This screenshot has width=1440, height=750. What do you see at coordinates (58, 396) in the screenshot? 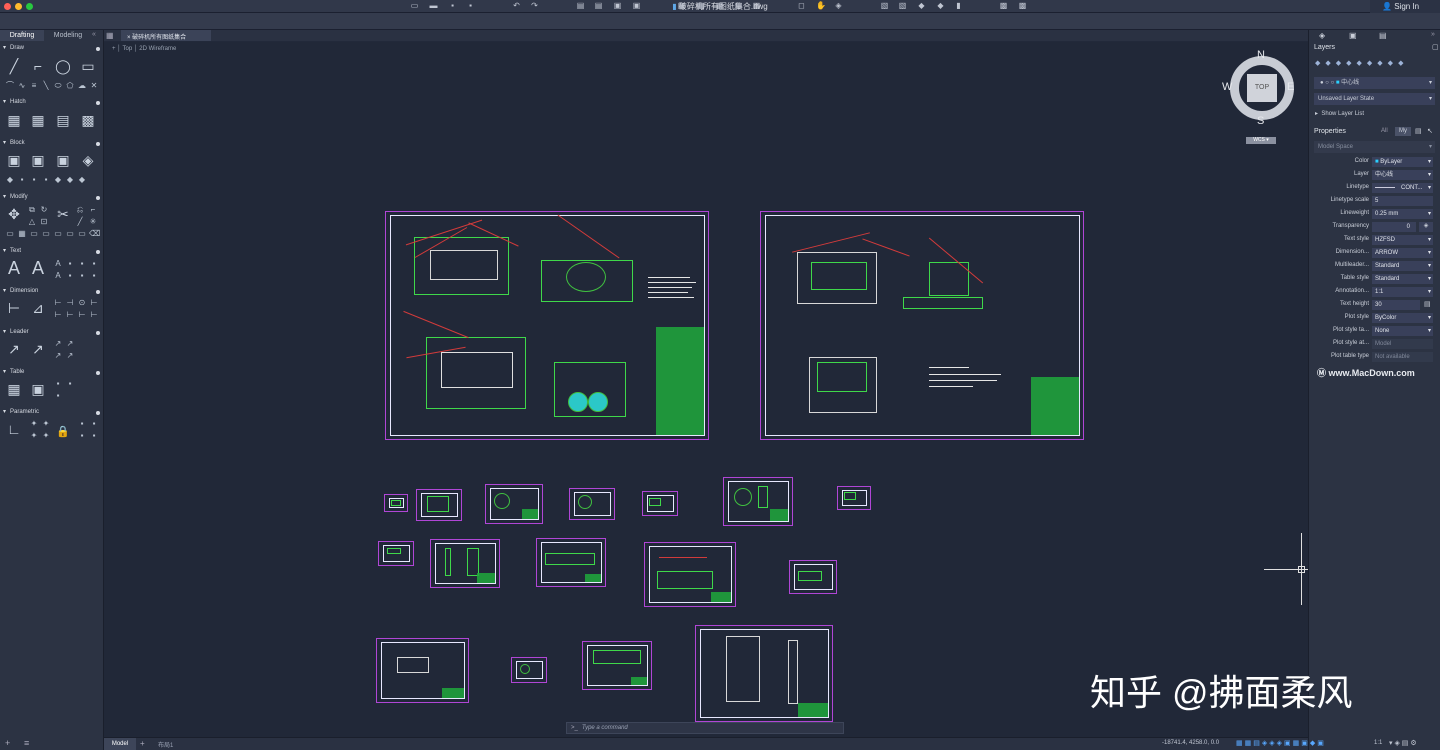
I see `table-export-icon: ▪` at bounding box center [58, 396].